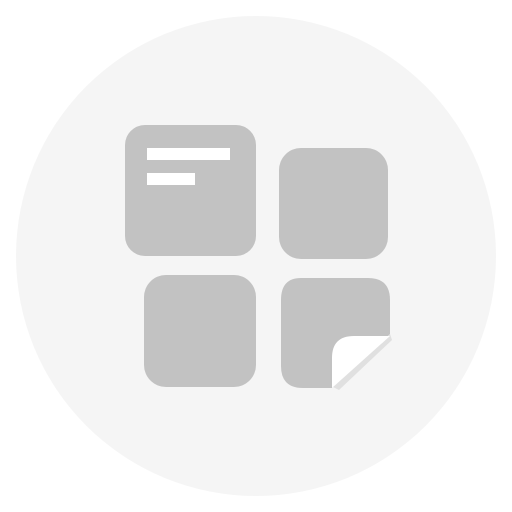 Image resolution: width=512 pixels, height=512 pixels. Describe the element at coordinates (190, 190) in the screenshot. I see `note-tile-top-left` at that location.